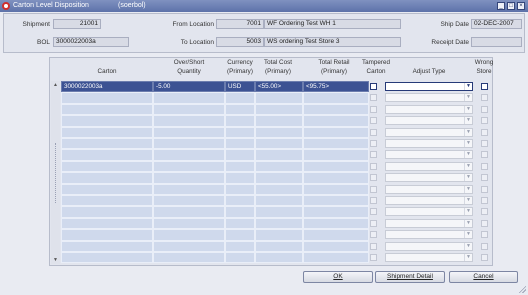 This screenshot has width=528, height=295. Describe the element at coordinates (332, 24) in the screenshot. I see `from-location-name-field: WF Ordering Test WH 1` at that location.